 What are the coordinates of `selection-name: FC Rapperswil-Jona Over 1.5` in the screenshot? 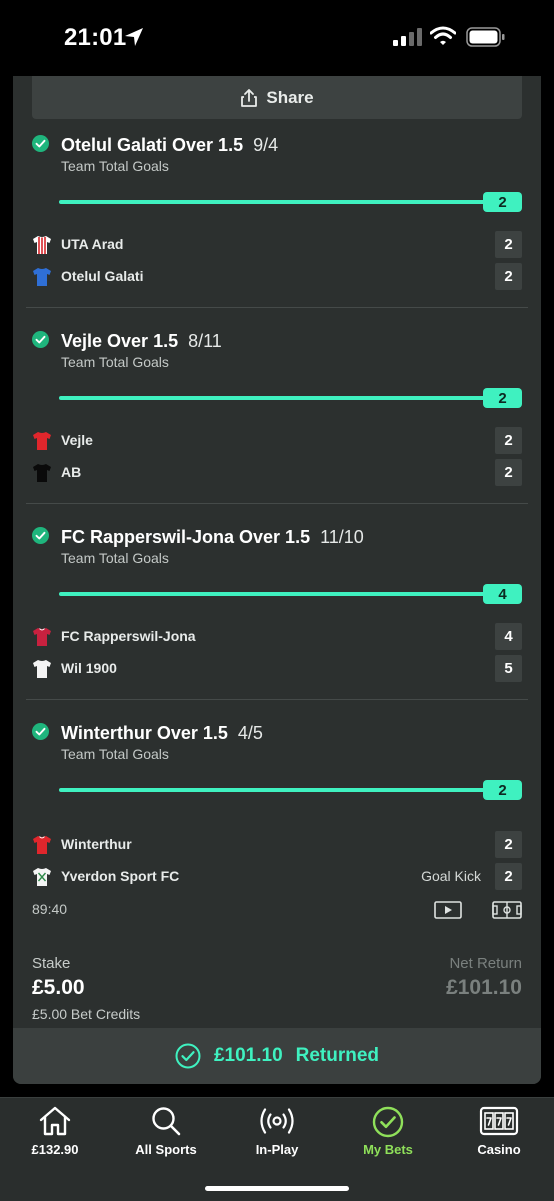 It's located at (186, 537).